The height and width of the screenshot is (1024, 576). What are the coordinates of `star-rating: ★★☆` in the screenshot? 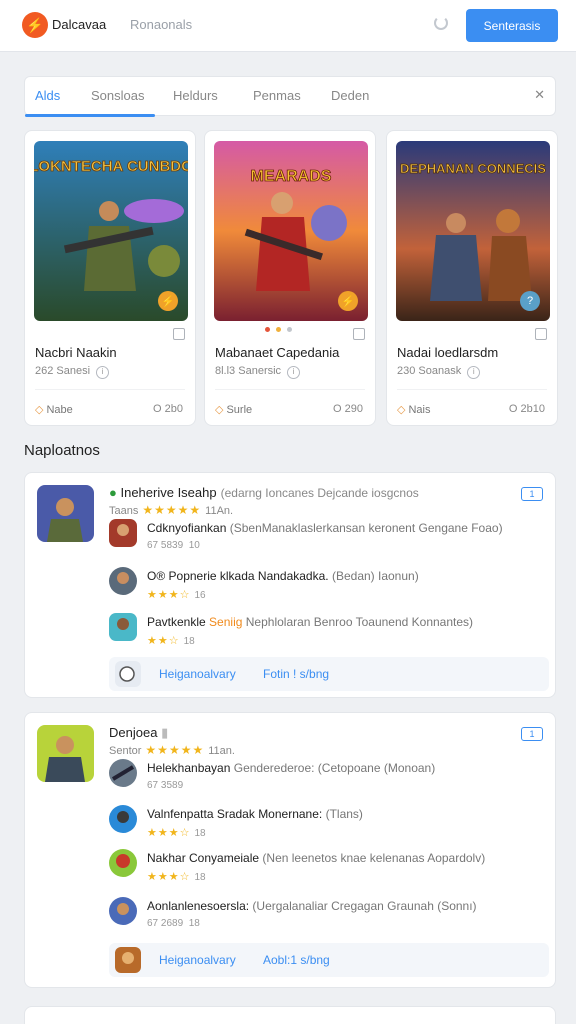 It's located at (163, 641).